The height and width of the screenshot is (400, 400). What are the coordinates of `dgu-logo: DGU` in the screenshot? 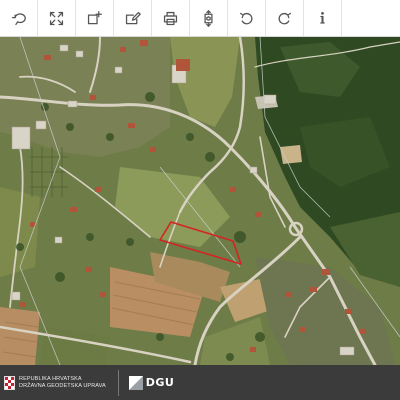 It's located at (151, 382).